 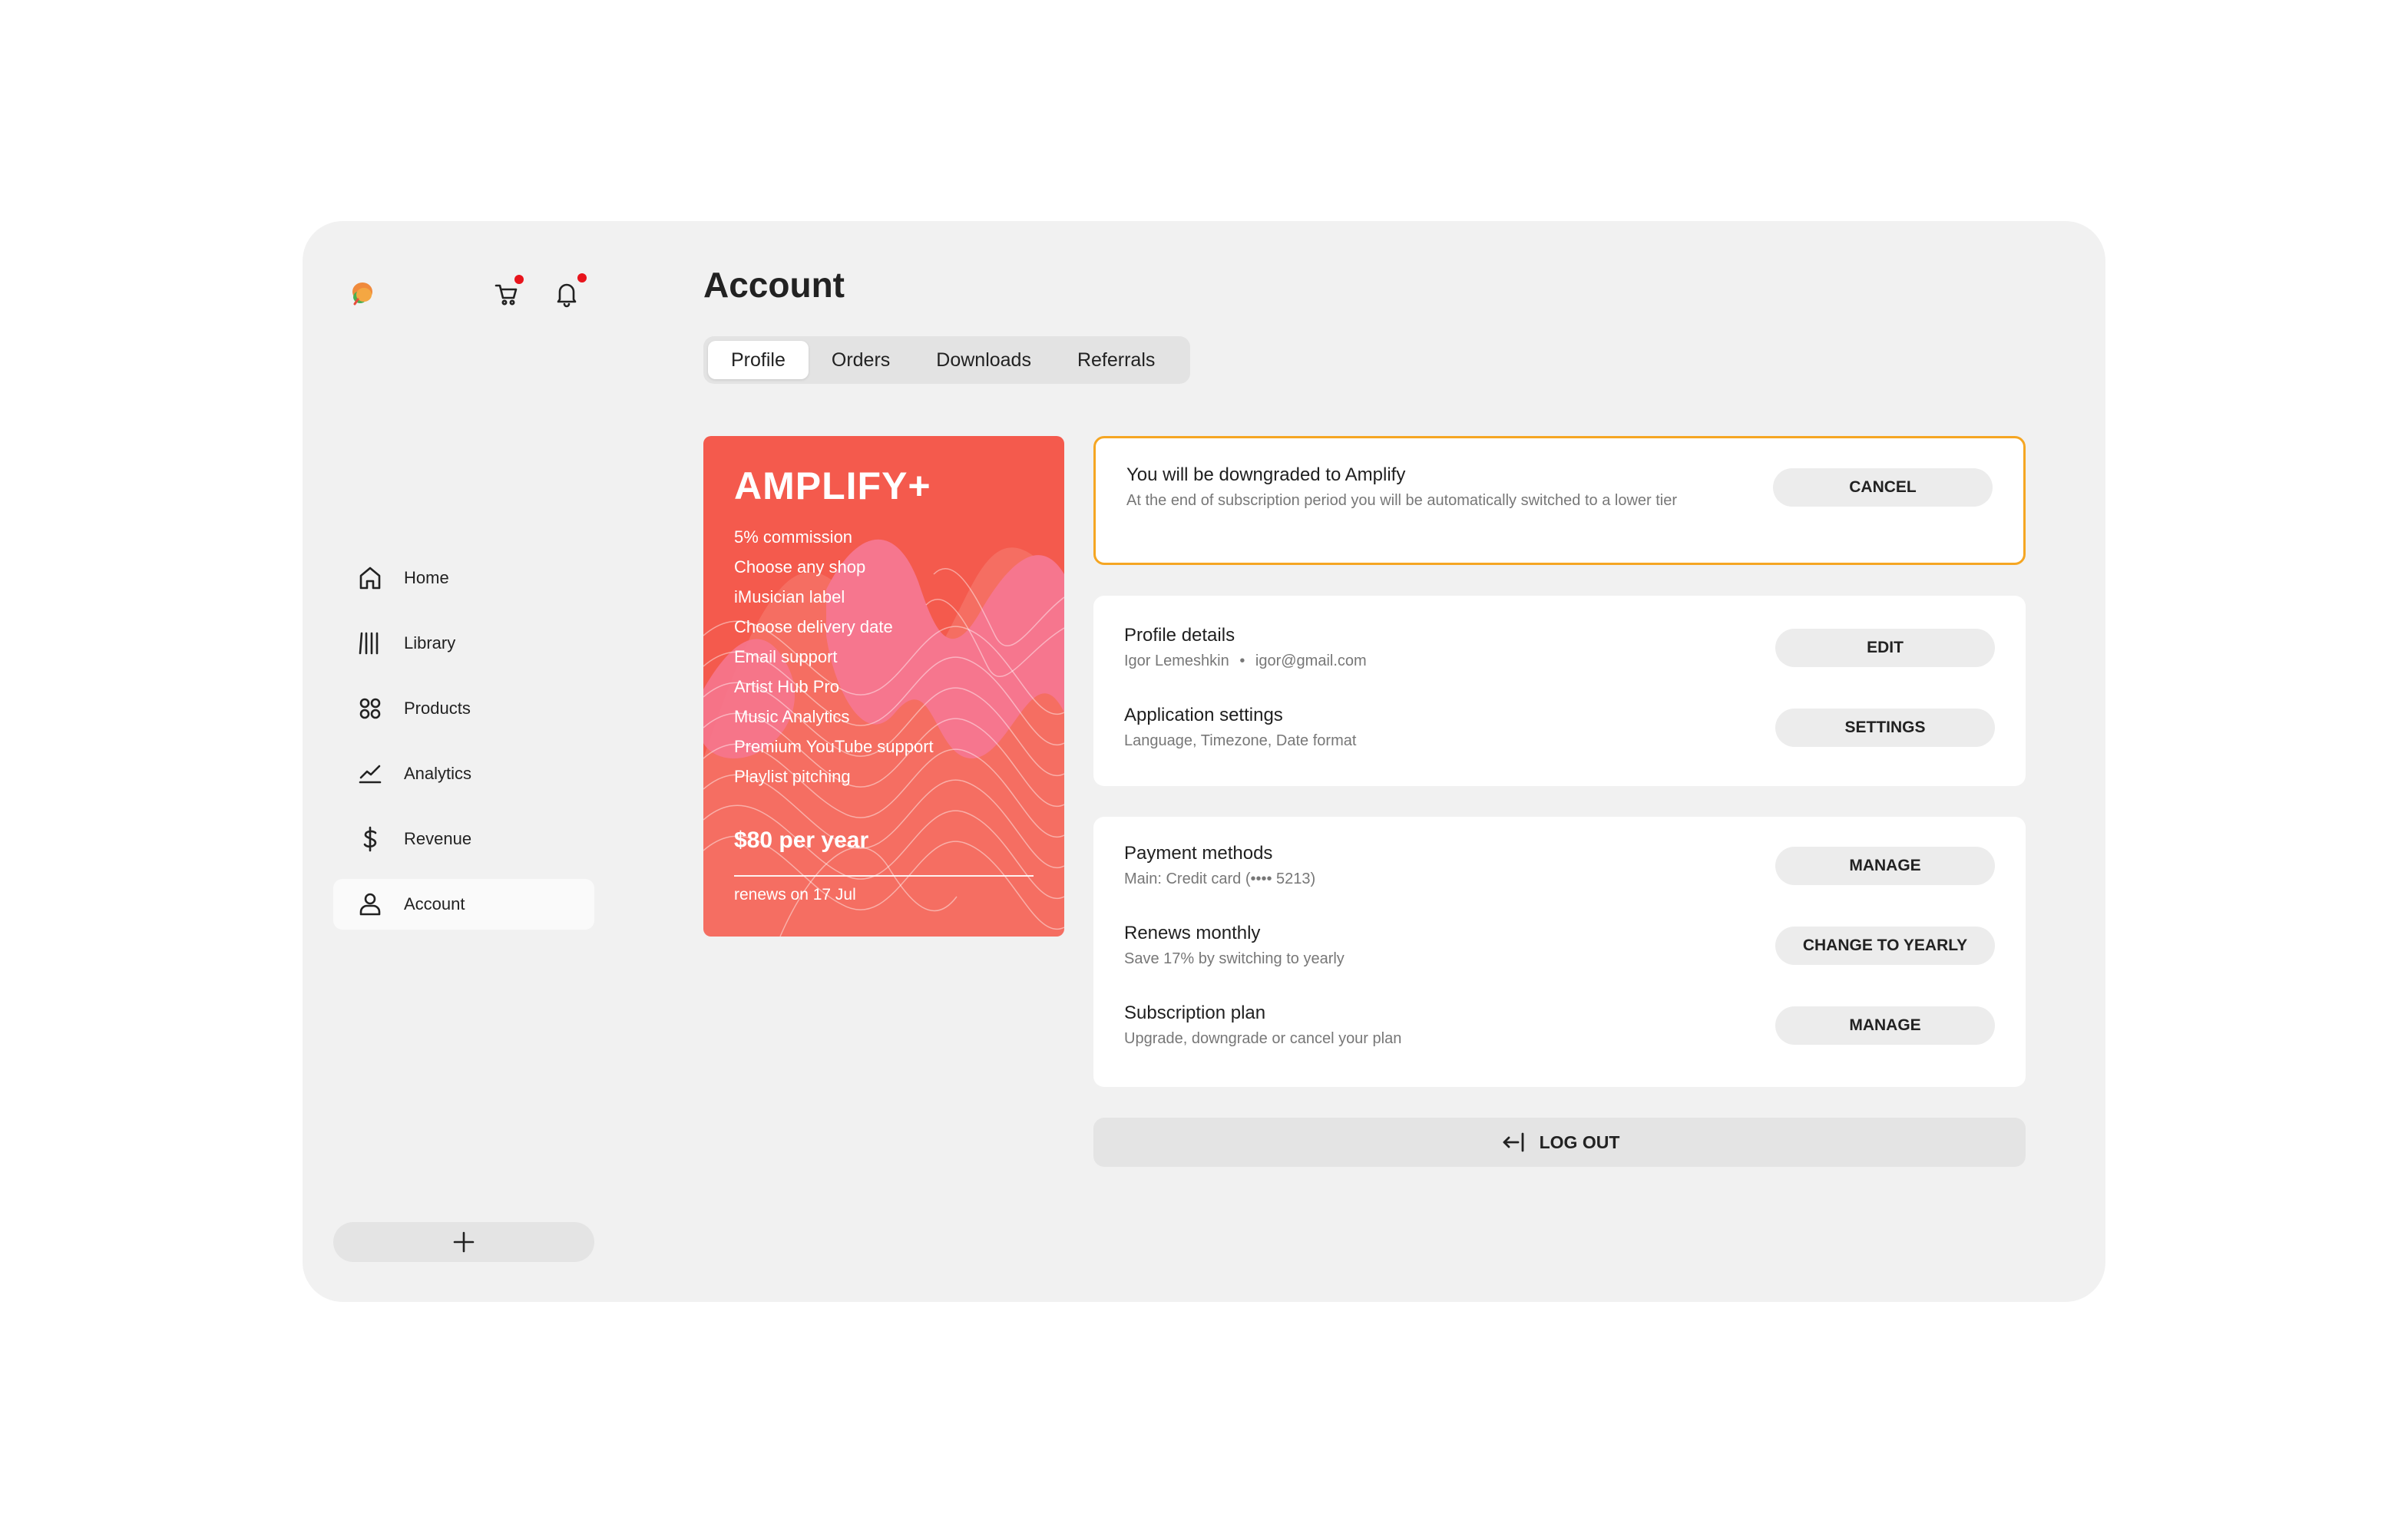 What do you see at coordinates (464, 643) in the screenshot?
I see `sidebar-item-library: Library` at bounding box center [464, 643].